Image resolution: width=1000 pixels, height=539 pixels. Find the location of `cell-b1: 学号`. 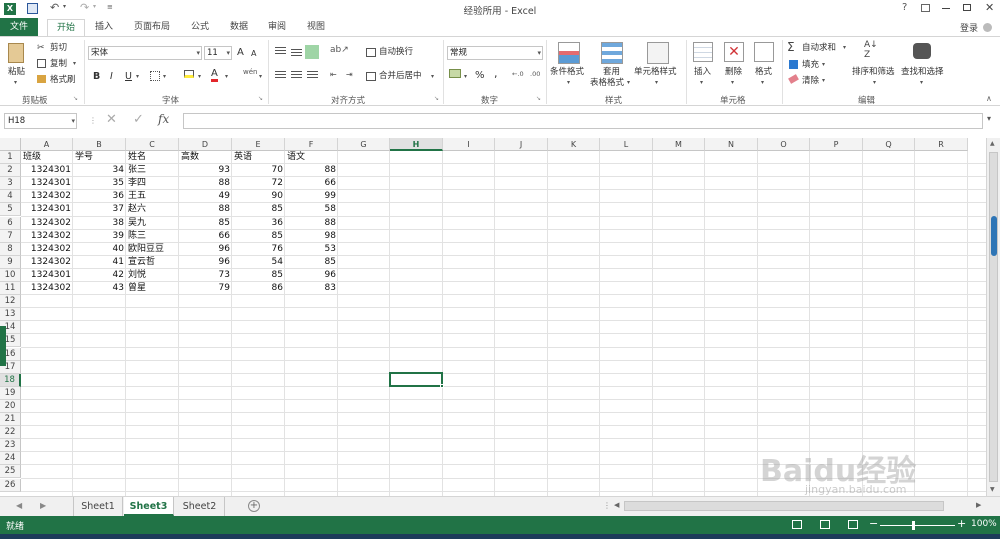

cell-b1: 学号 is located at coordinates (99, 157).